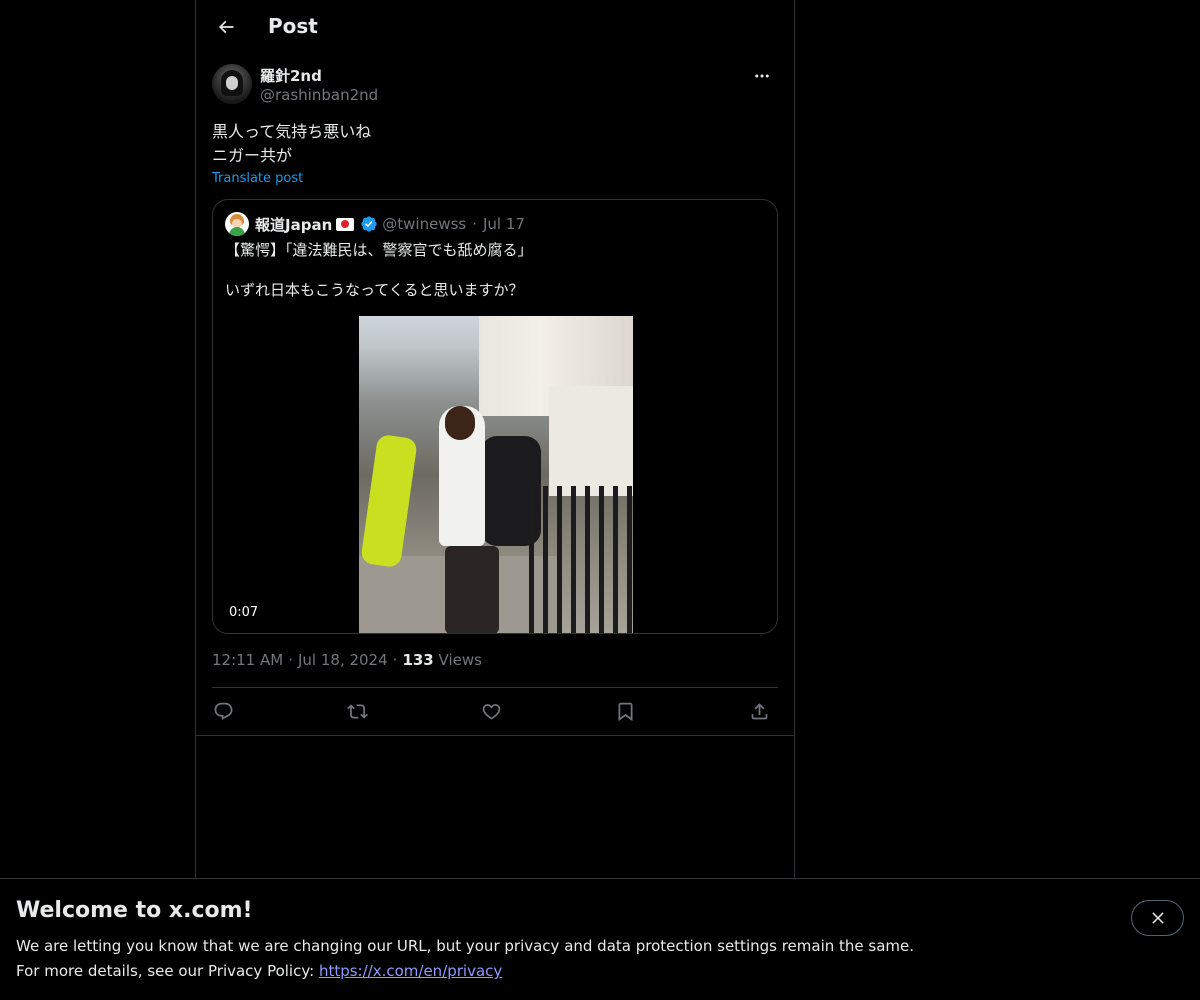 The width and height of the screenshot is (1200, 1000). I want to click on like-button, so click(491, 711).